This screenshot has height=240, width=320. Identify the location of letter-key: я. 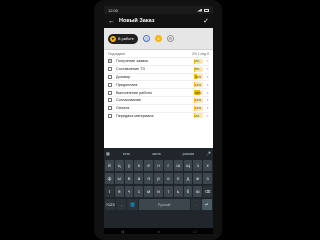
(119, 191).